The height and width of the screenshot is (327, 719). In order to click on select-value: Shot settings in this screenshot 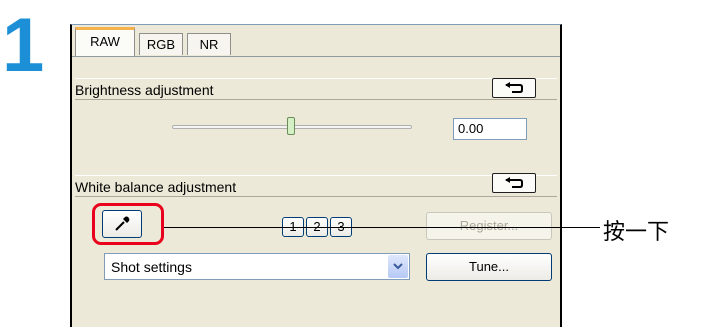, I will do `click(151, 267)`.